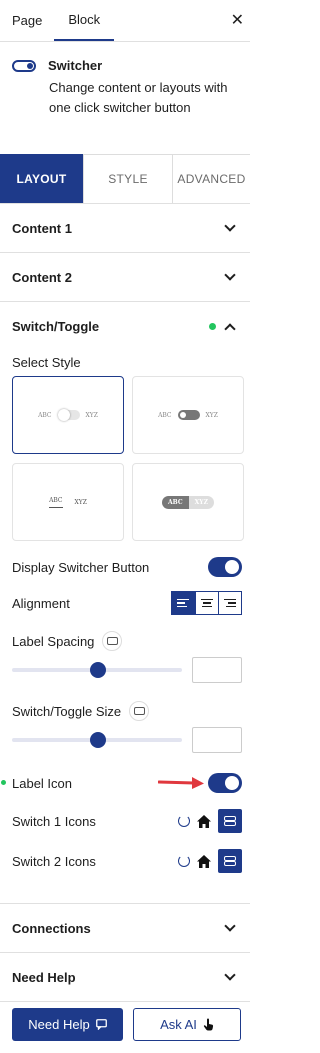 The width and height of the screenshot is (320, 1053). What do you see at coordinates (125, 633) in the screenshot?
I see `label-spacing-header: Label Spacing` at bounding box center [125, 633].